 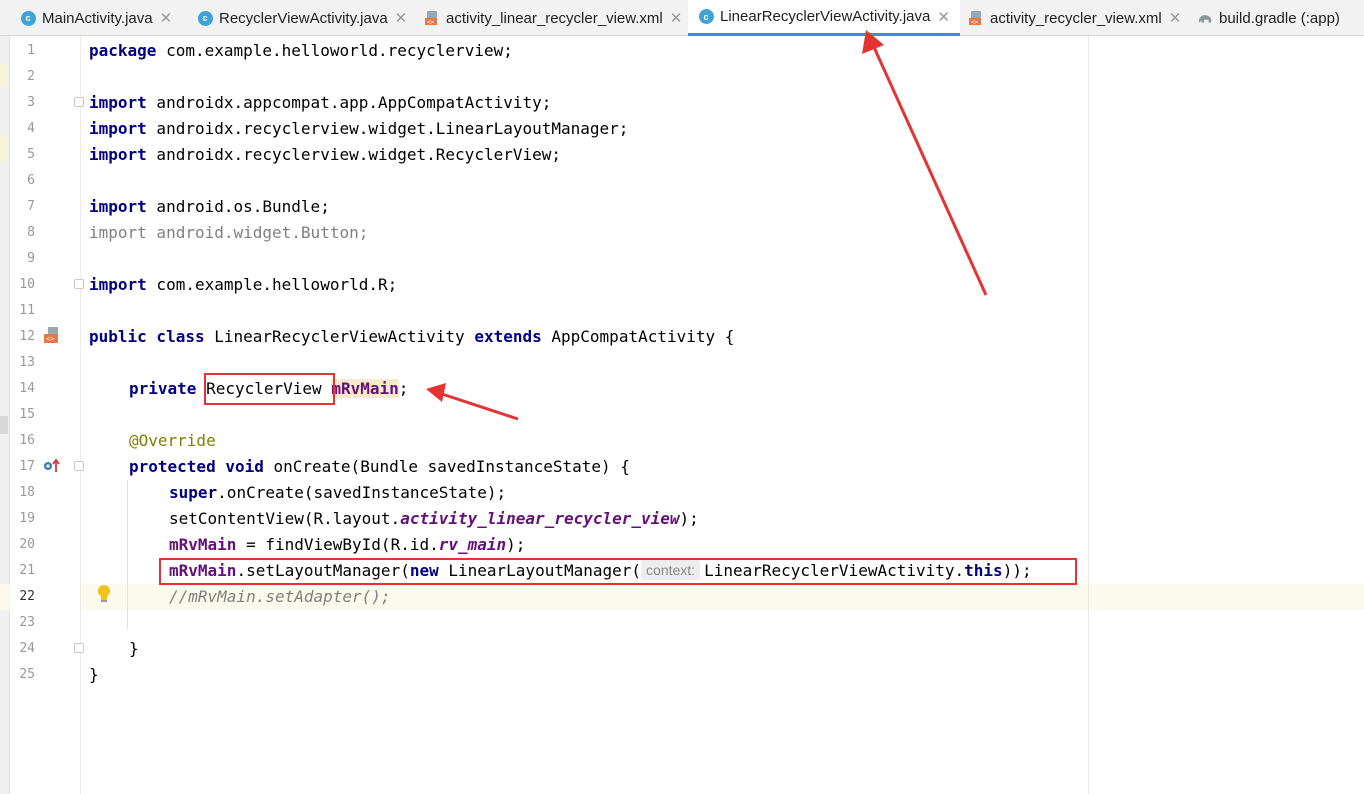 I want to click on arrow-to-field, so click(x=472, y=402).